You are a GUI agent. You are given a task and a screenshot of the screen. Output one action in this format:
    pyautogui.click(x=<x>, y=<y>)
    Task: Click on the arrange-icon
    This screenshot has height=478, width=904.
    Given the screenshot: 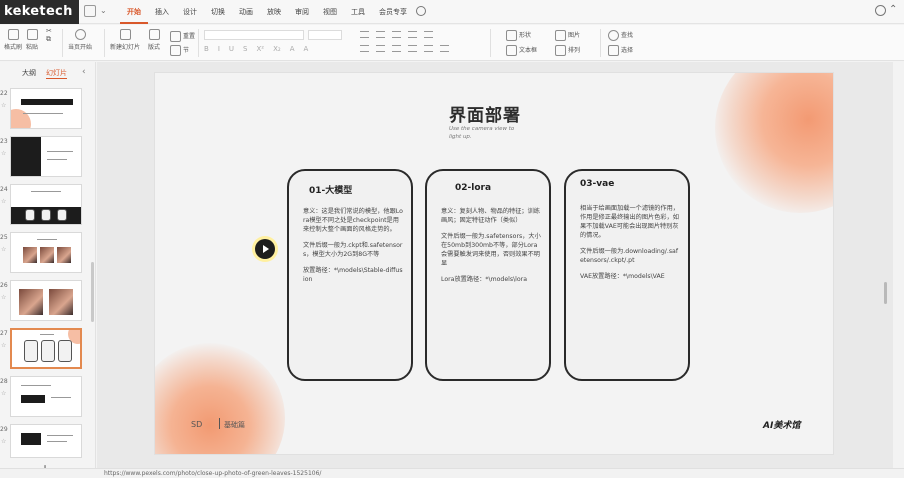 What is the action you would take?
    pyautogui.click(x=560, y=50)
    